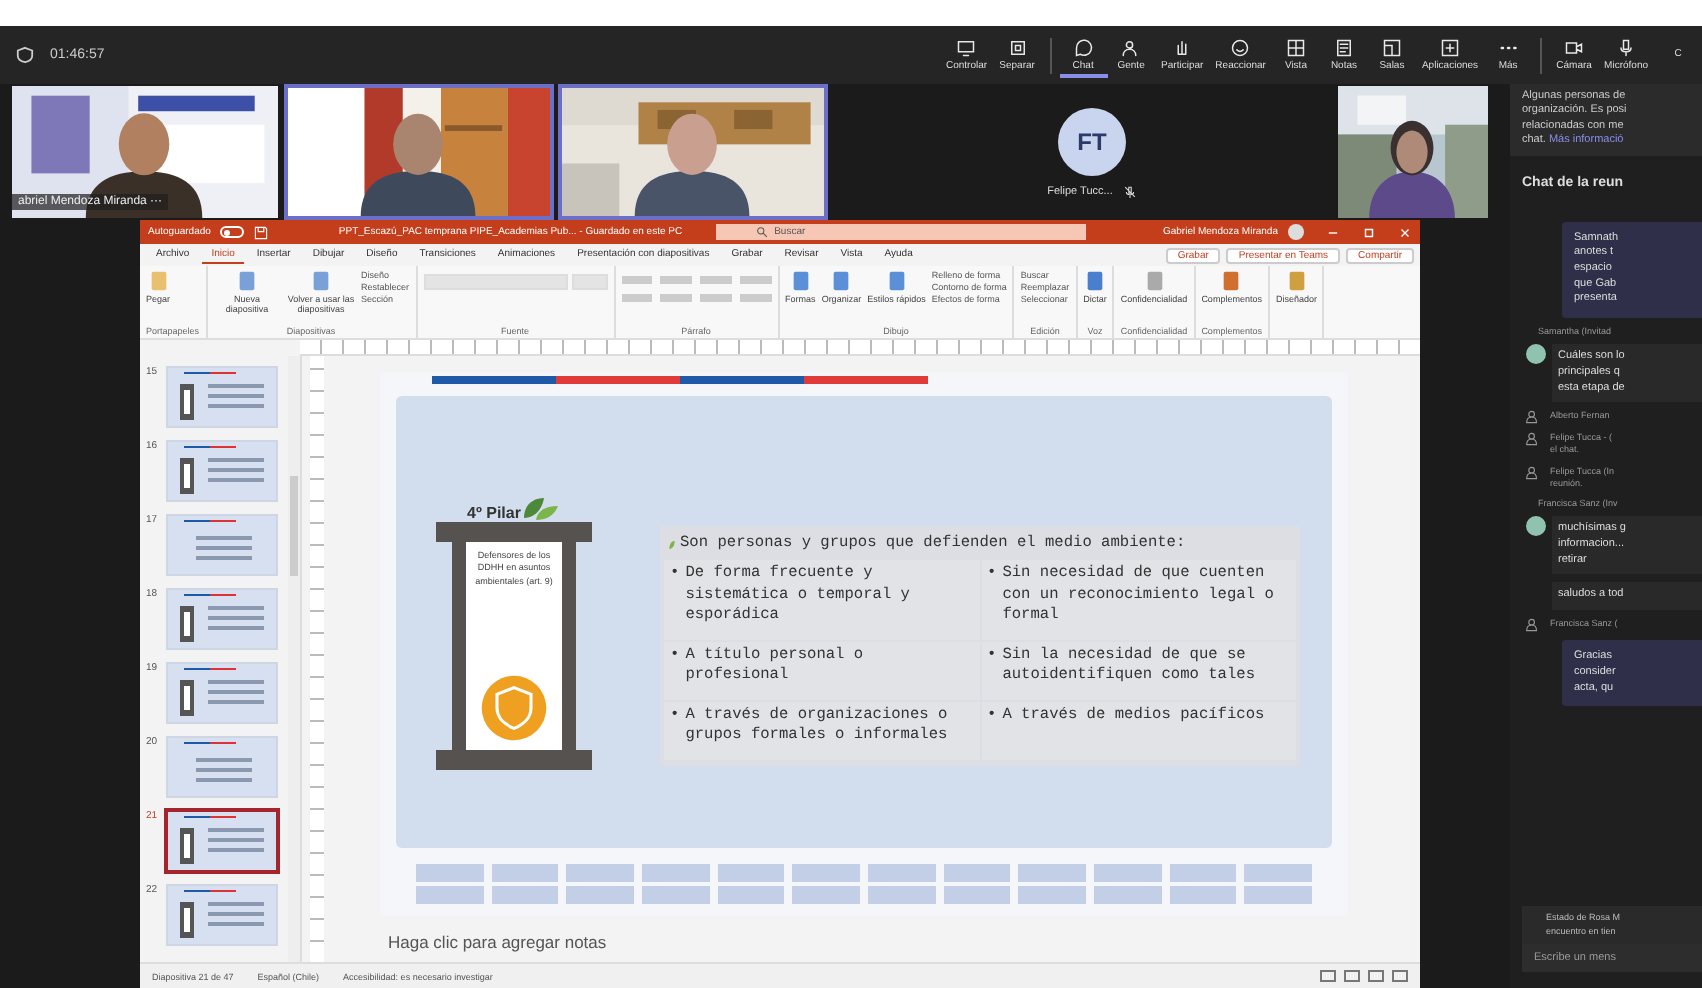 Image resolution: width=1702 pixels, height=988 pixels. What do you see at coordinates (1369, 232) in the screenshot?
I see `maximize-icon` at bounding box center [1369, 232].